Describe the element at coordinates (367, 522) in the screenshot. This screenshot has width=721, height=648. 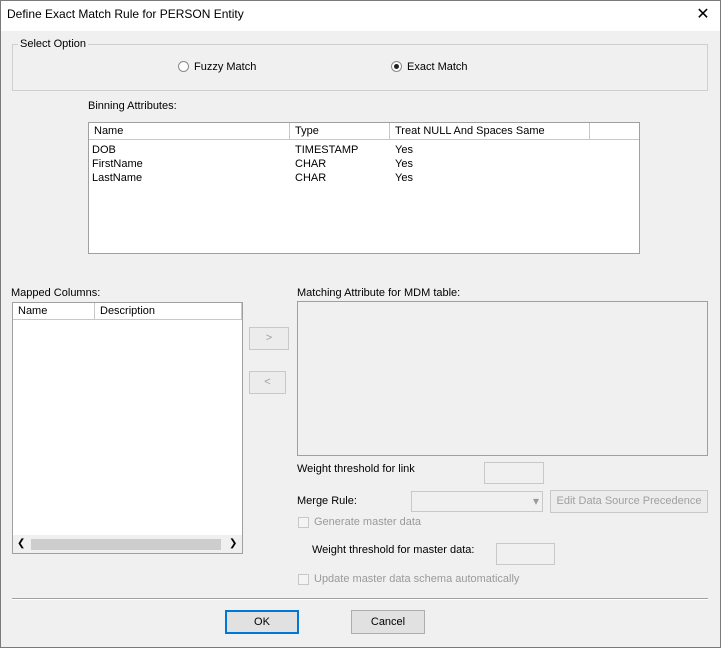
I see `generate-master-data-label: Generate master data` at that location.